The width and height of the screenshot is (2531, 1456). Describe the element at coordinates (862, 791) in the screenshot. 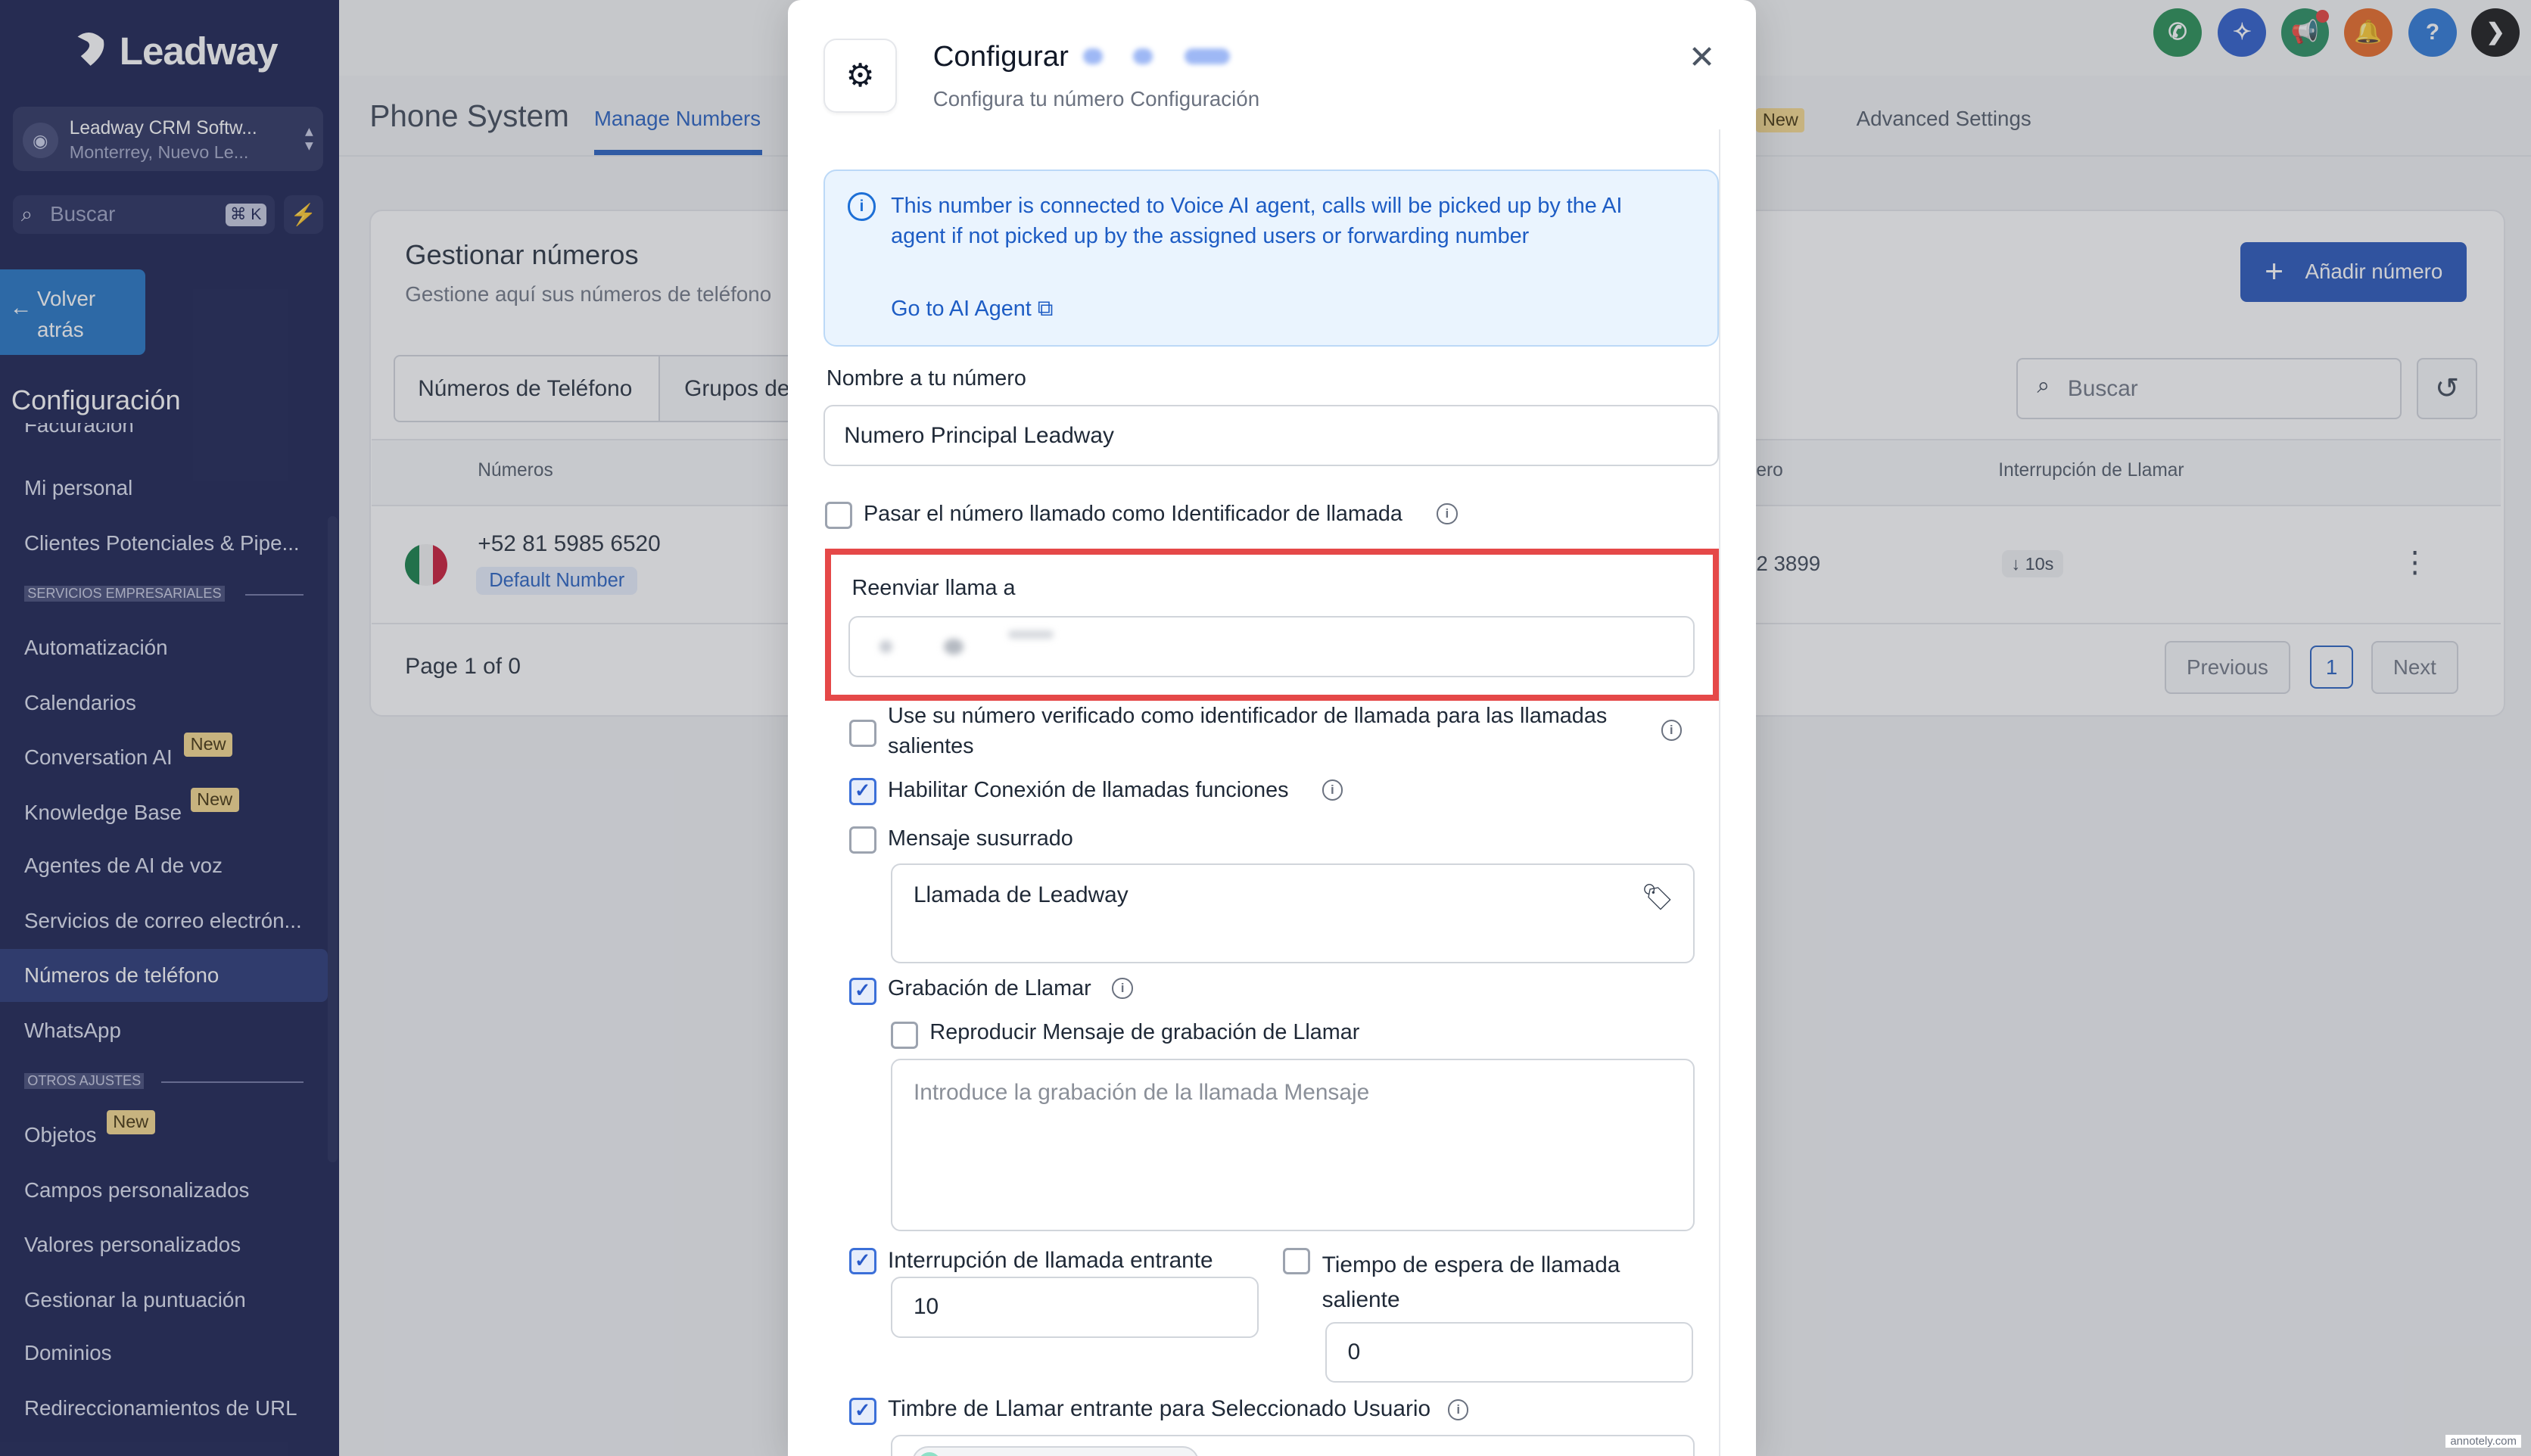

I see `enable-connect-checkbox: ✓` at that location.